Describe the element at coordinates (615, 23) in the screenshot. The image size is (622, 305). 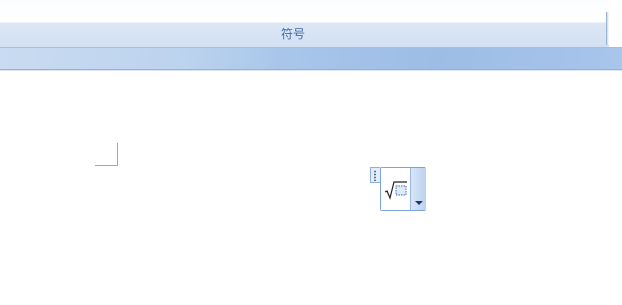
I see `ribbon-edge` at that location.